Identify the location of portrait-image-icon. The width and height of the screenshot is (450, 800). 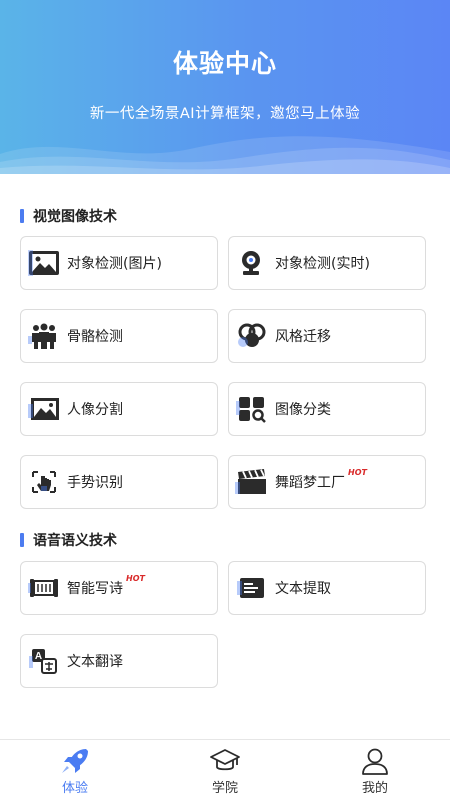
(44, 409).